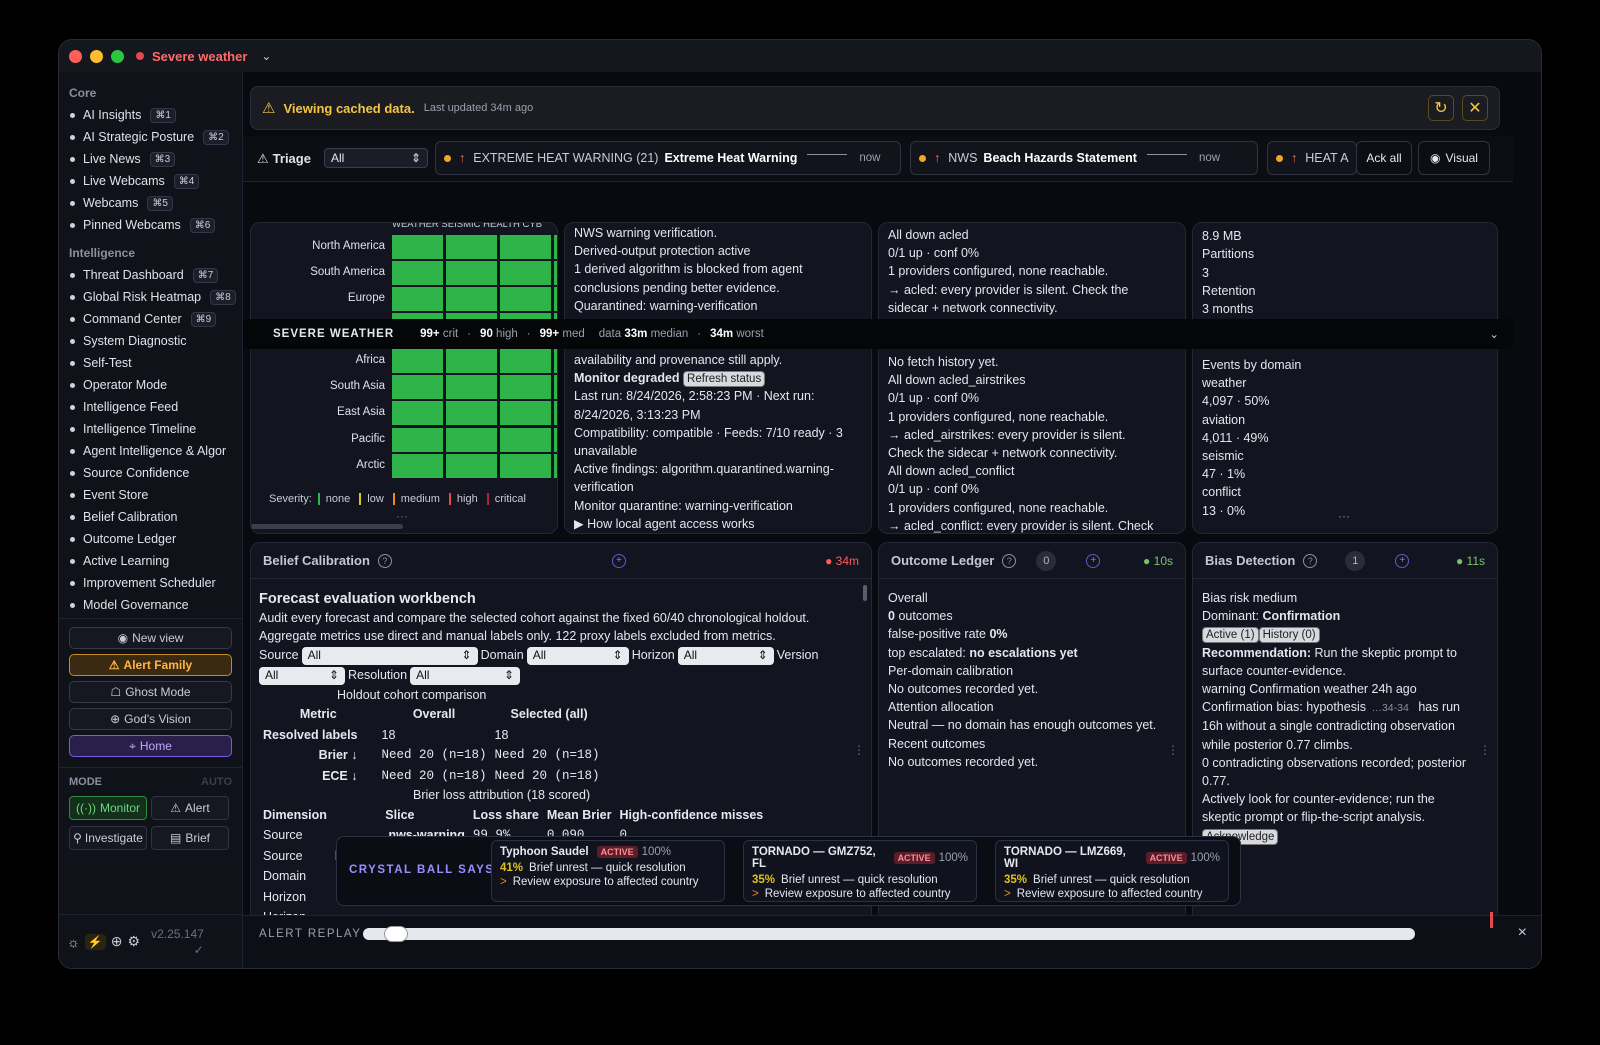  I want to click on gear-icon: ⚙, so click(134, 941).